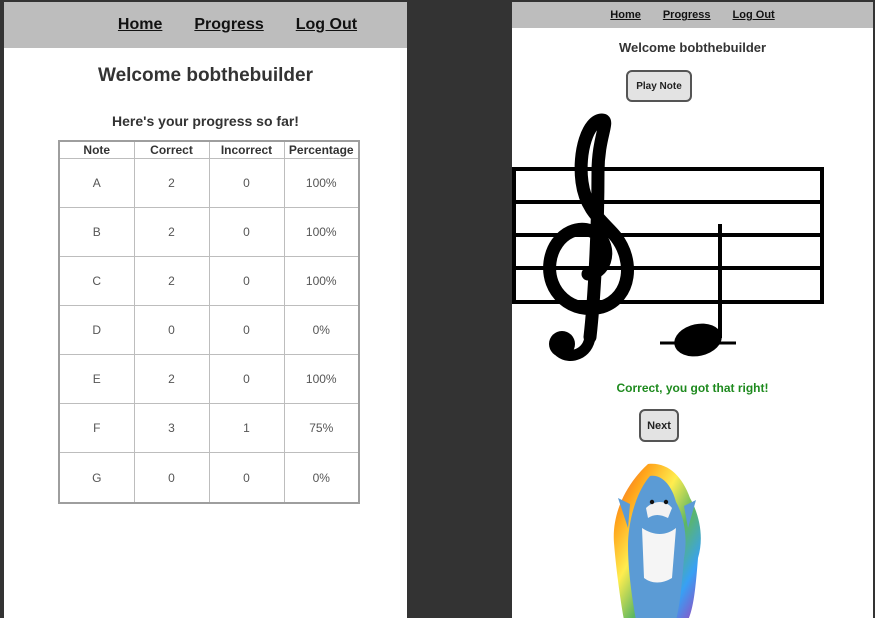  I want to click on cell-note: A, so click(96, 183).